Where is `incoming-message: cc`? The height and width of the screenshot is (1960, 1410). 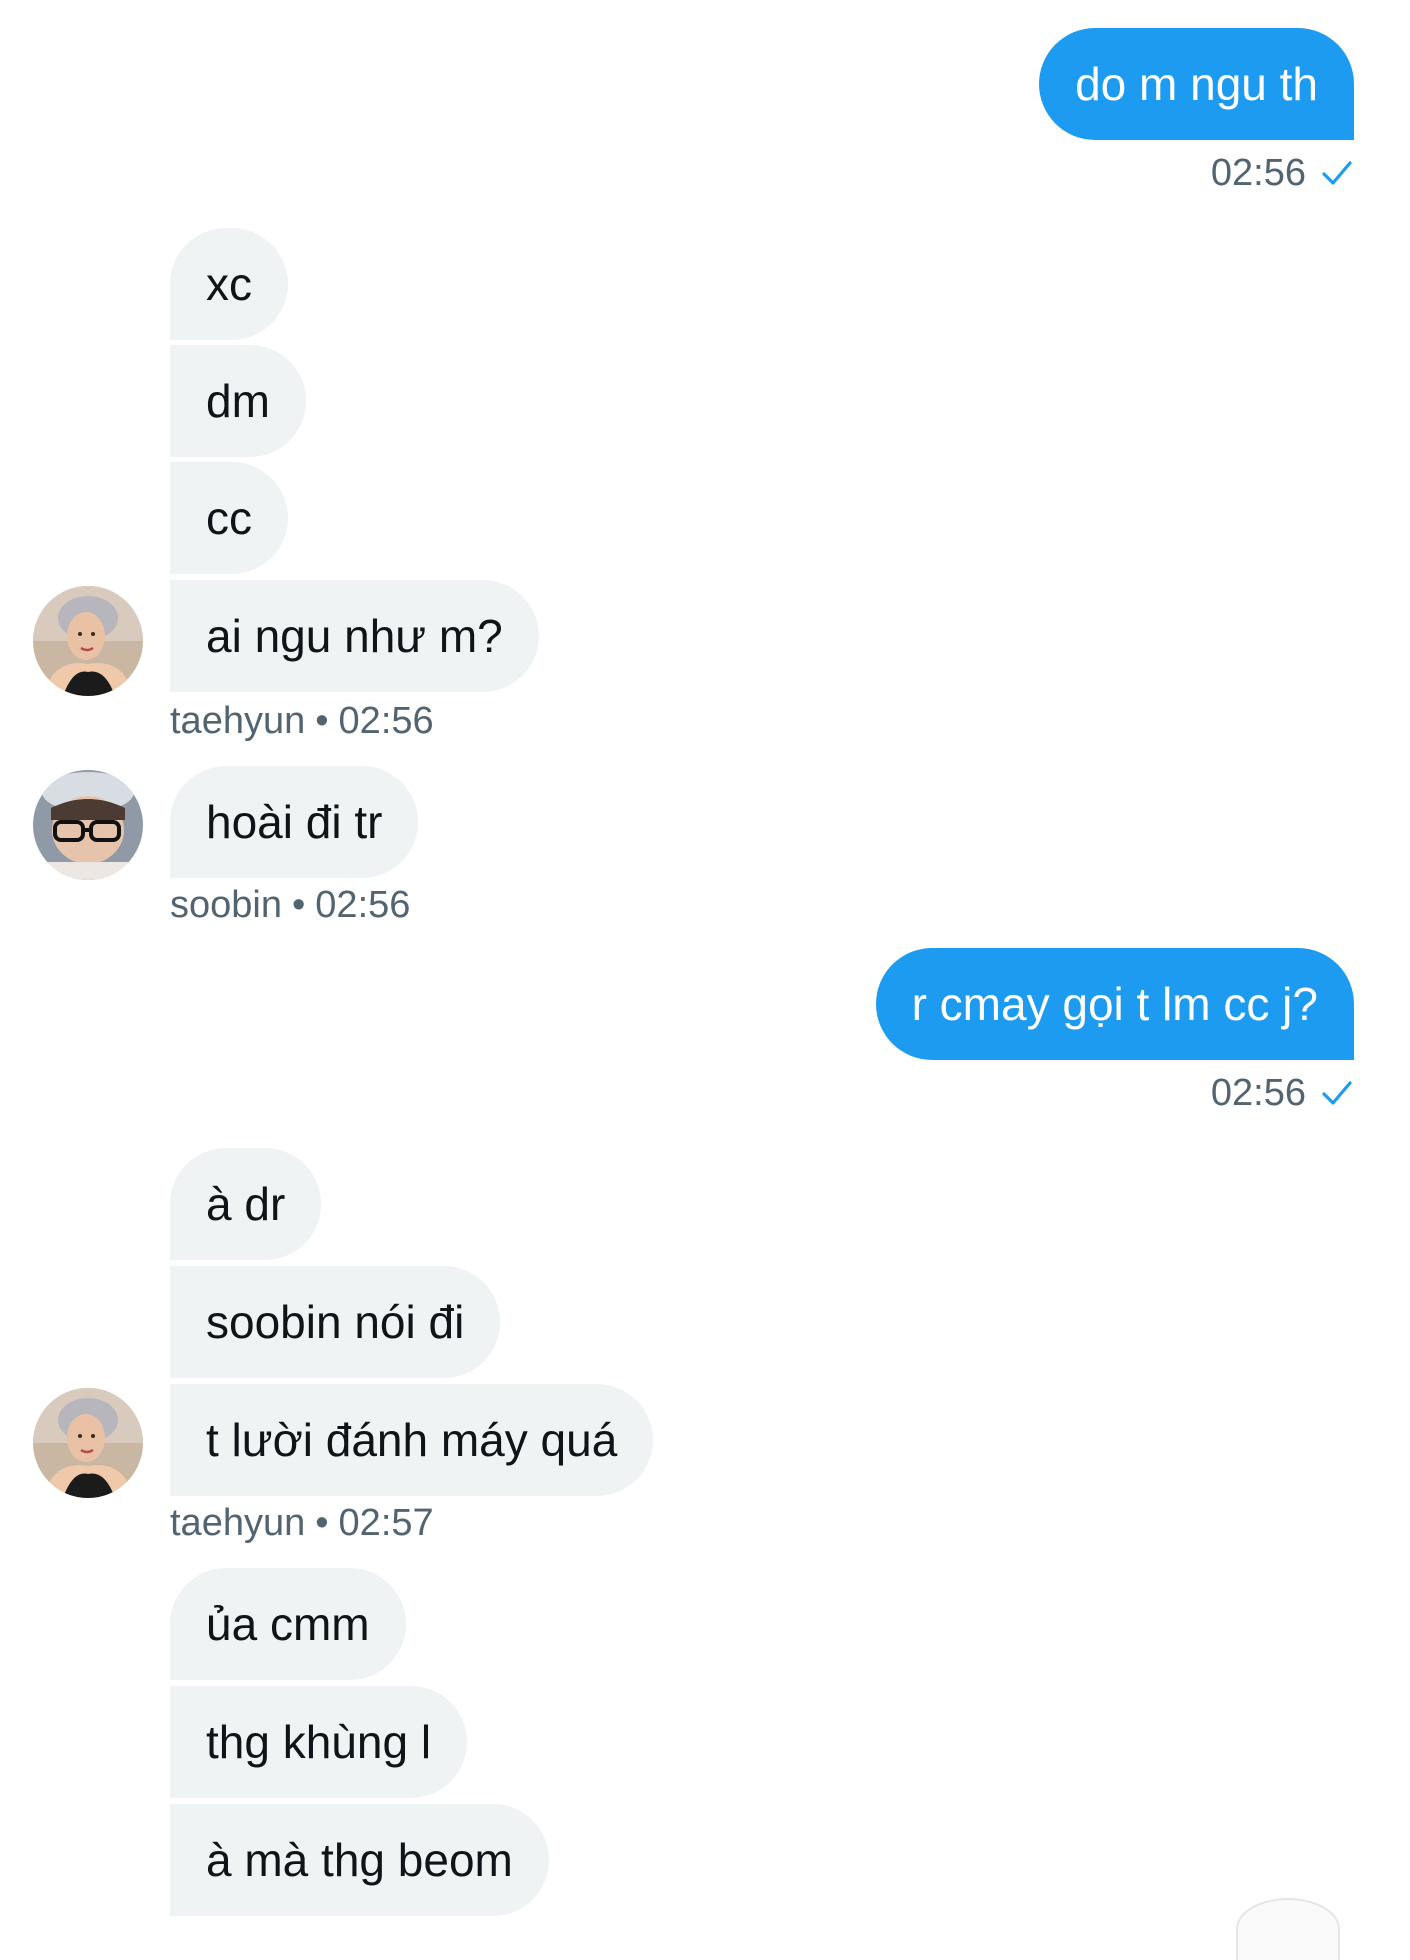
incoming-message: cc is located at coordinates (229, 518).